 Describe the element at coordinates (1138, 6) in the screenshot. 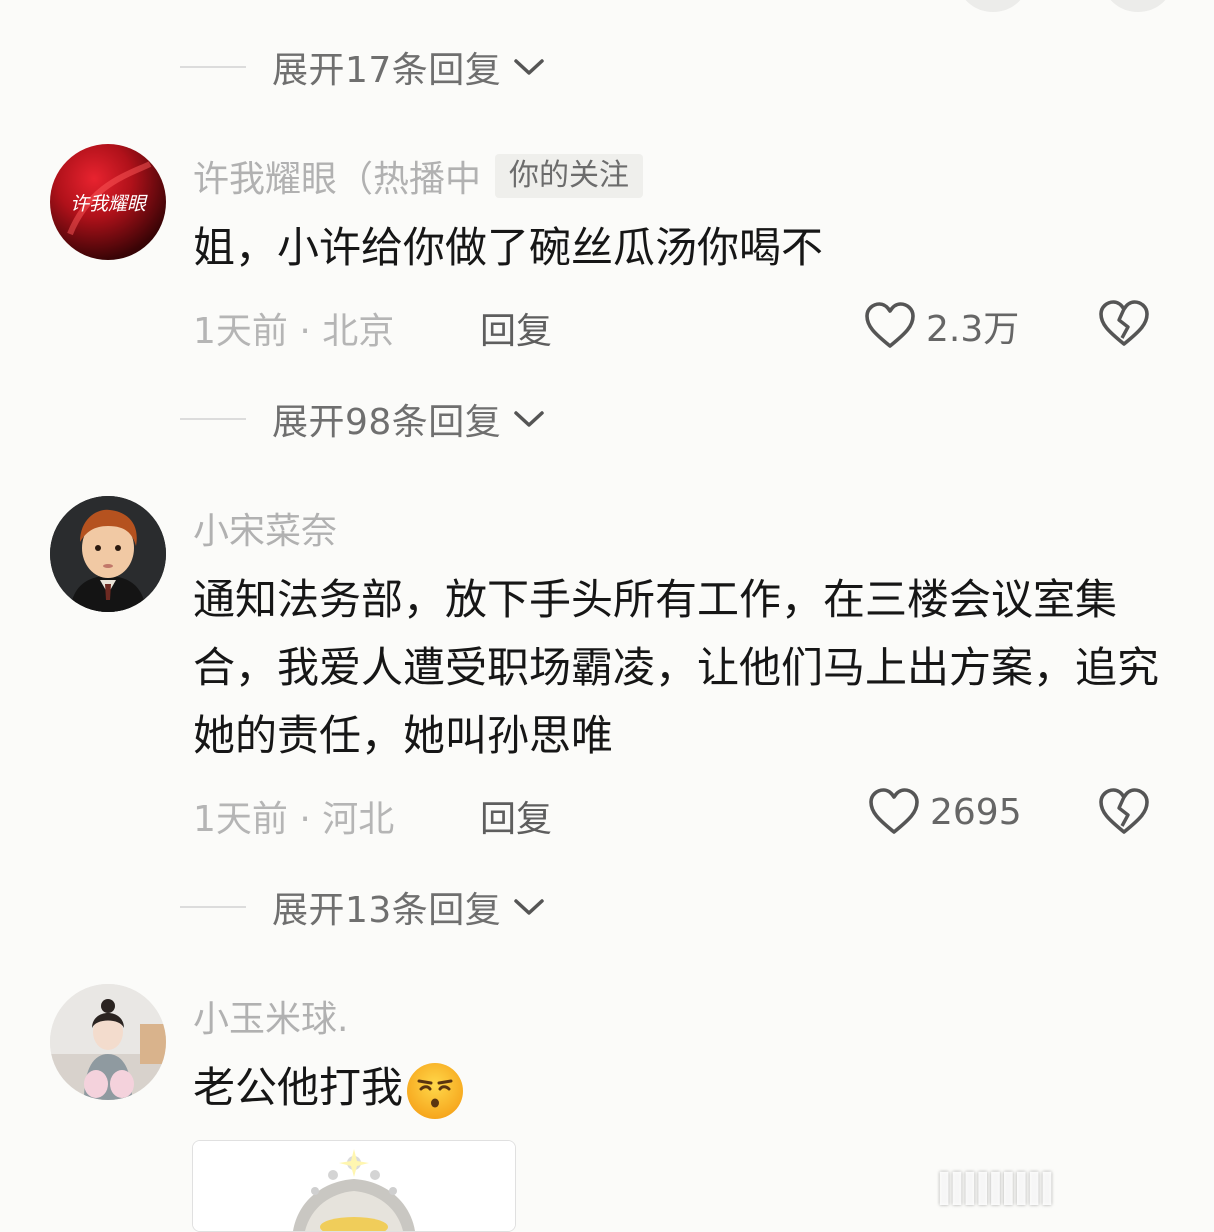

I see `top-action-circle-right` at that location.